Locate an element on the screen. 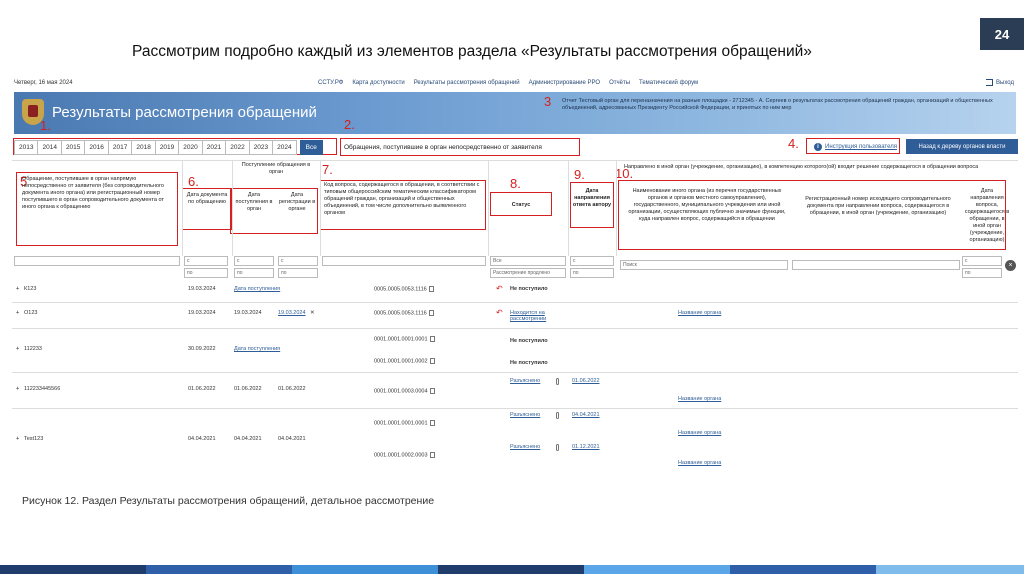 This screenshot has width=1024, height=574. header-reg-date: Дата регистрации в органе is located at coordinates (297, 202).